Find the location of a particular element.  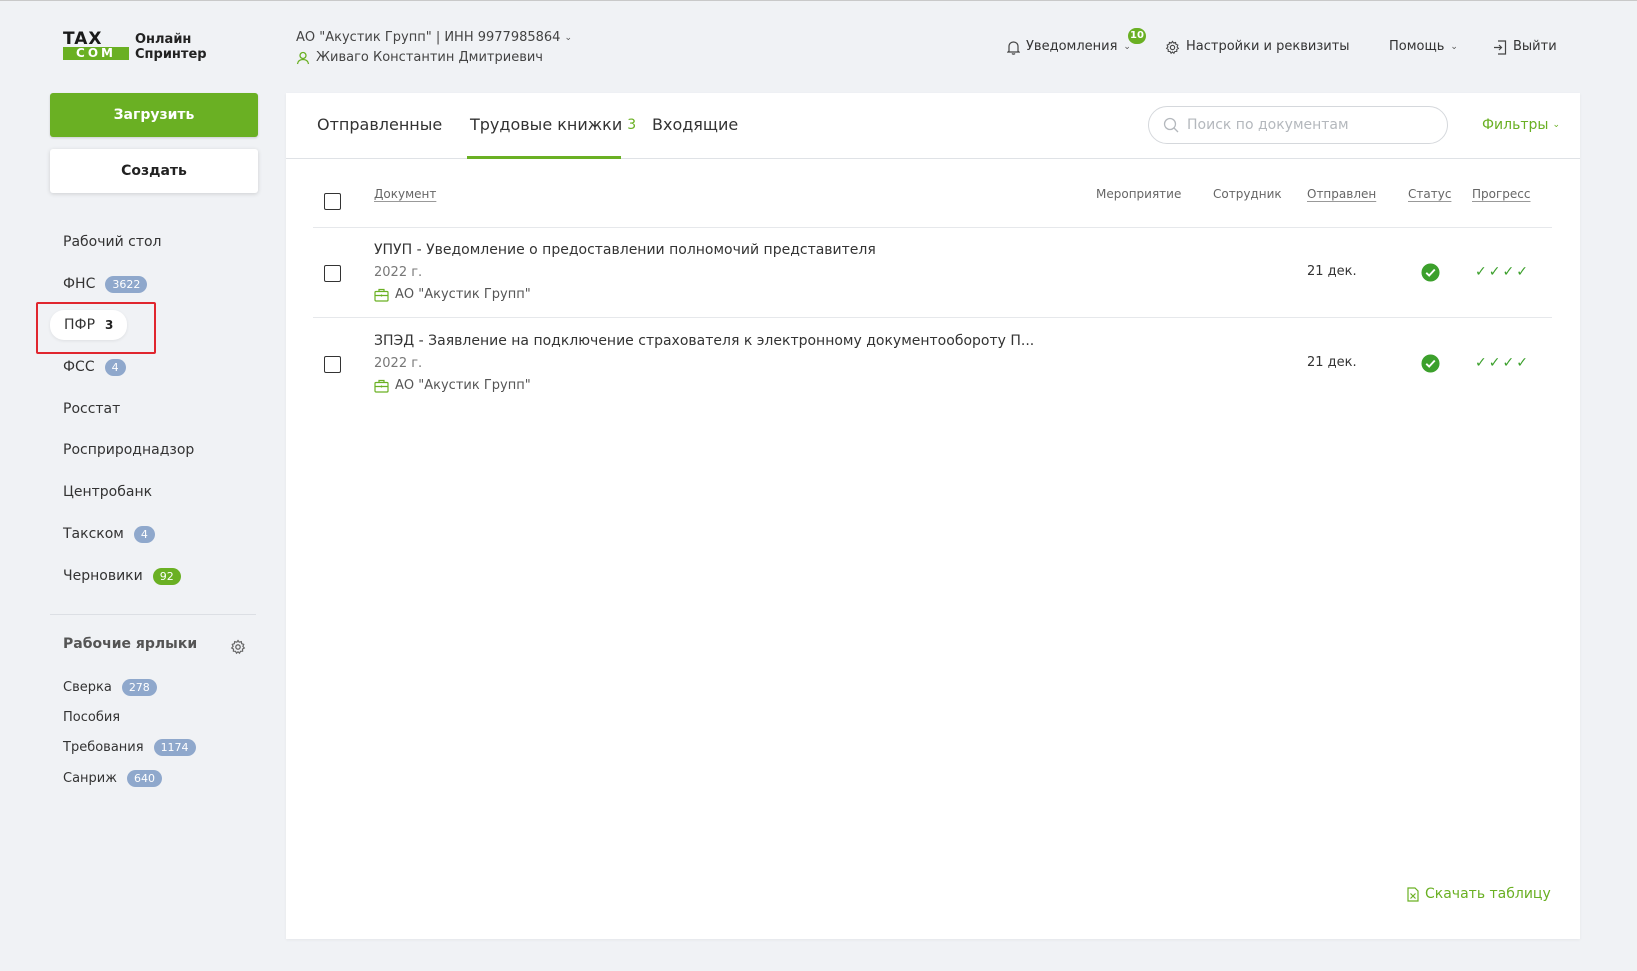

organization-selector: АО "Акустик Групп" | ИНН 9977985864 ⌄ is located at coordinates (434, 38).